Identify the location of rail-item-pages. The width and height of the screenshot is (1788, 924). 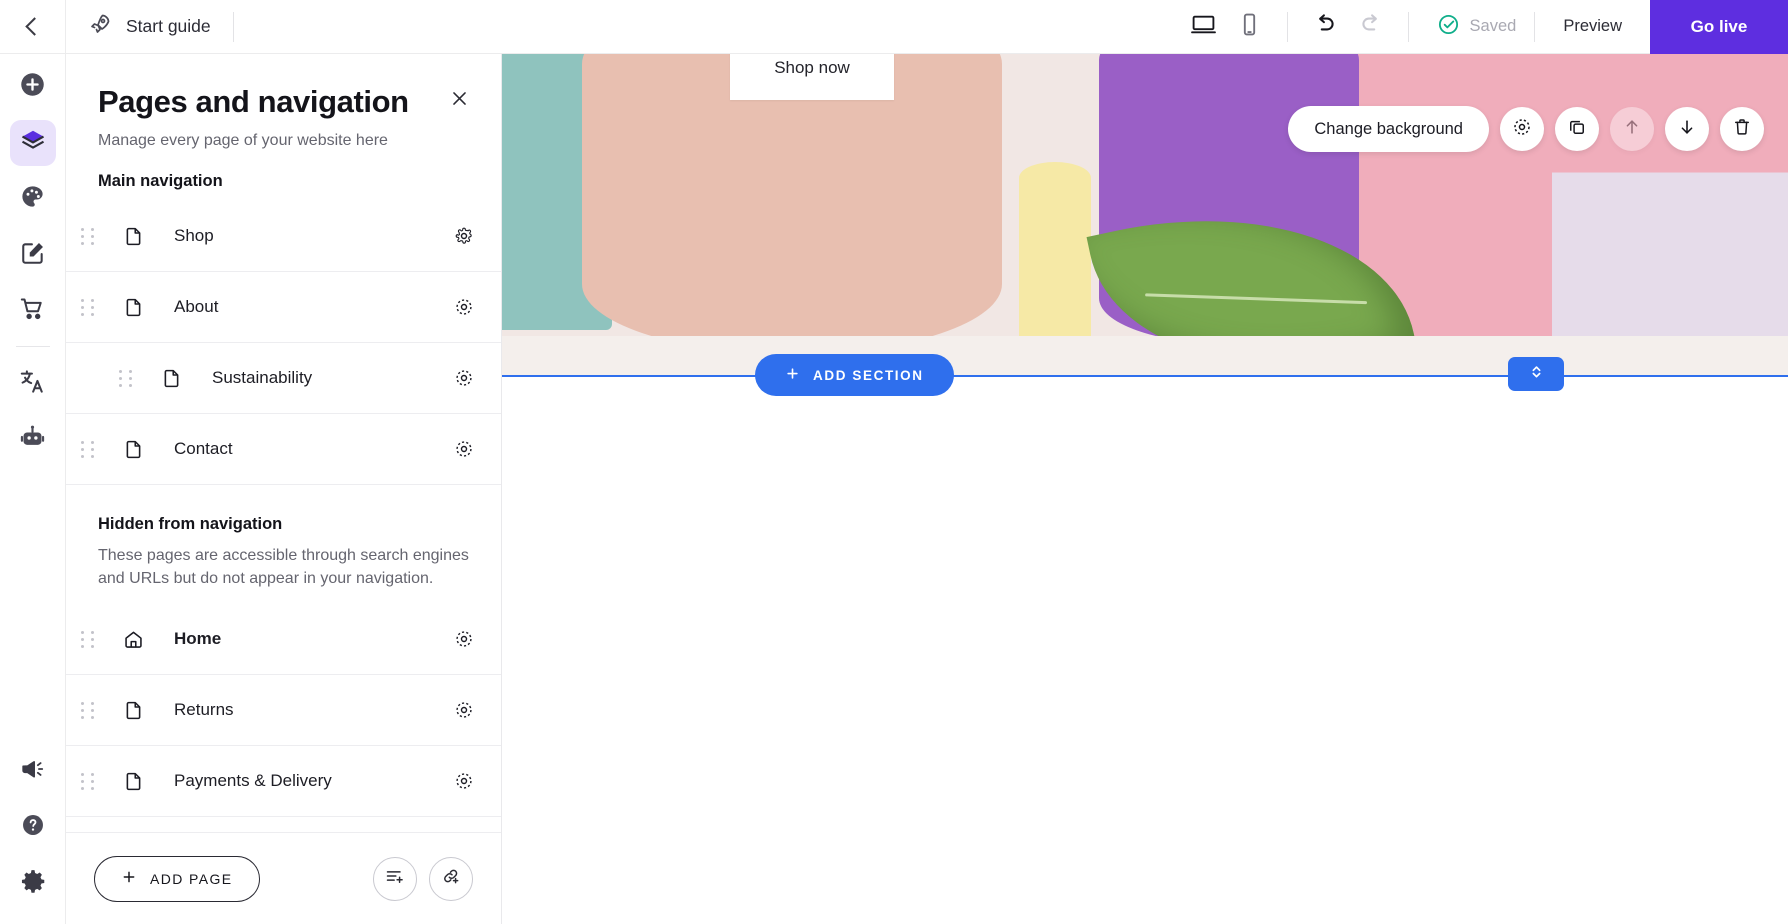
(32, 143).